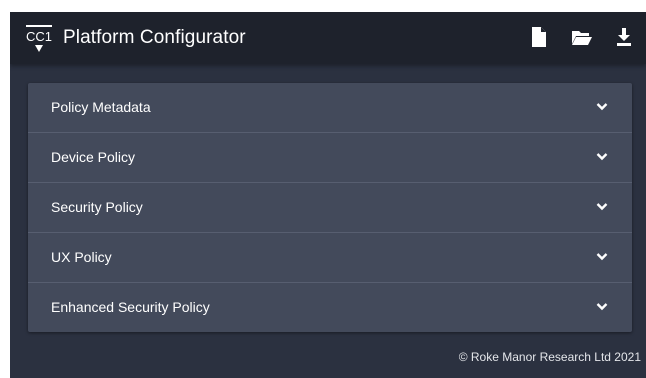 The height and width of the screenshot is (378, 646). I want to click on download-icon, so click(624, 37).